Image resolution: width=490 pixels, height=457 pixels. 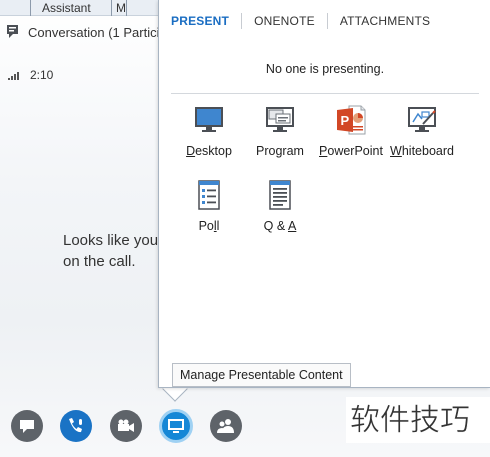 I want to click on phone-mic-icon, so click(x=75, y=425).